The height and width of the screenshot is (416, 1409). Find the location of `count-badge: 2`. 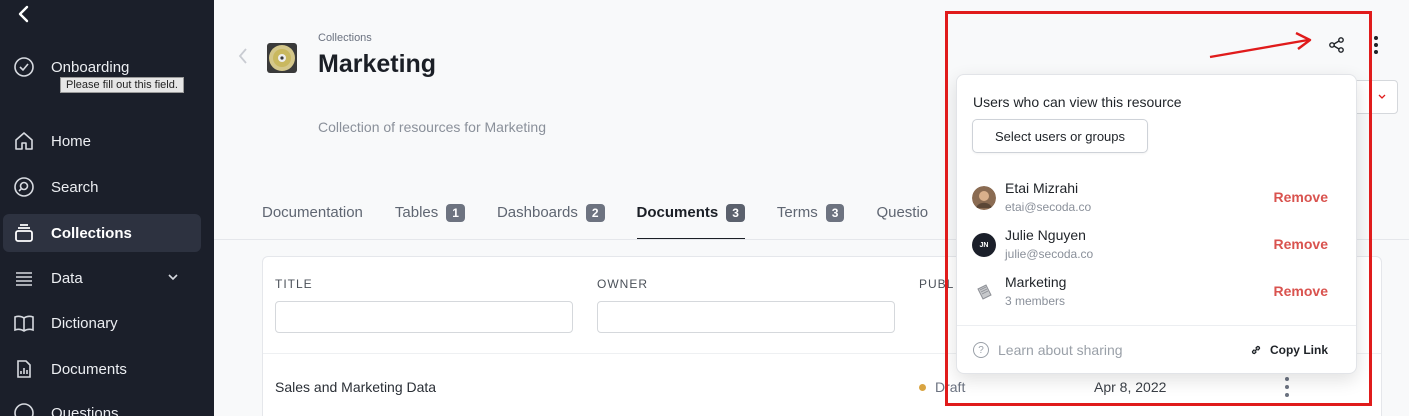

count-badge: 2 is located at coordinates (595, 213).